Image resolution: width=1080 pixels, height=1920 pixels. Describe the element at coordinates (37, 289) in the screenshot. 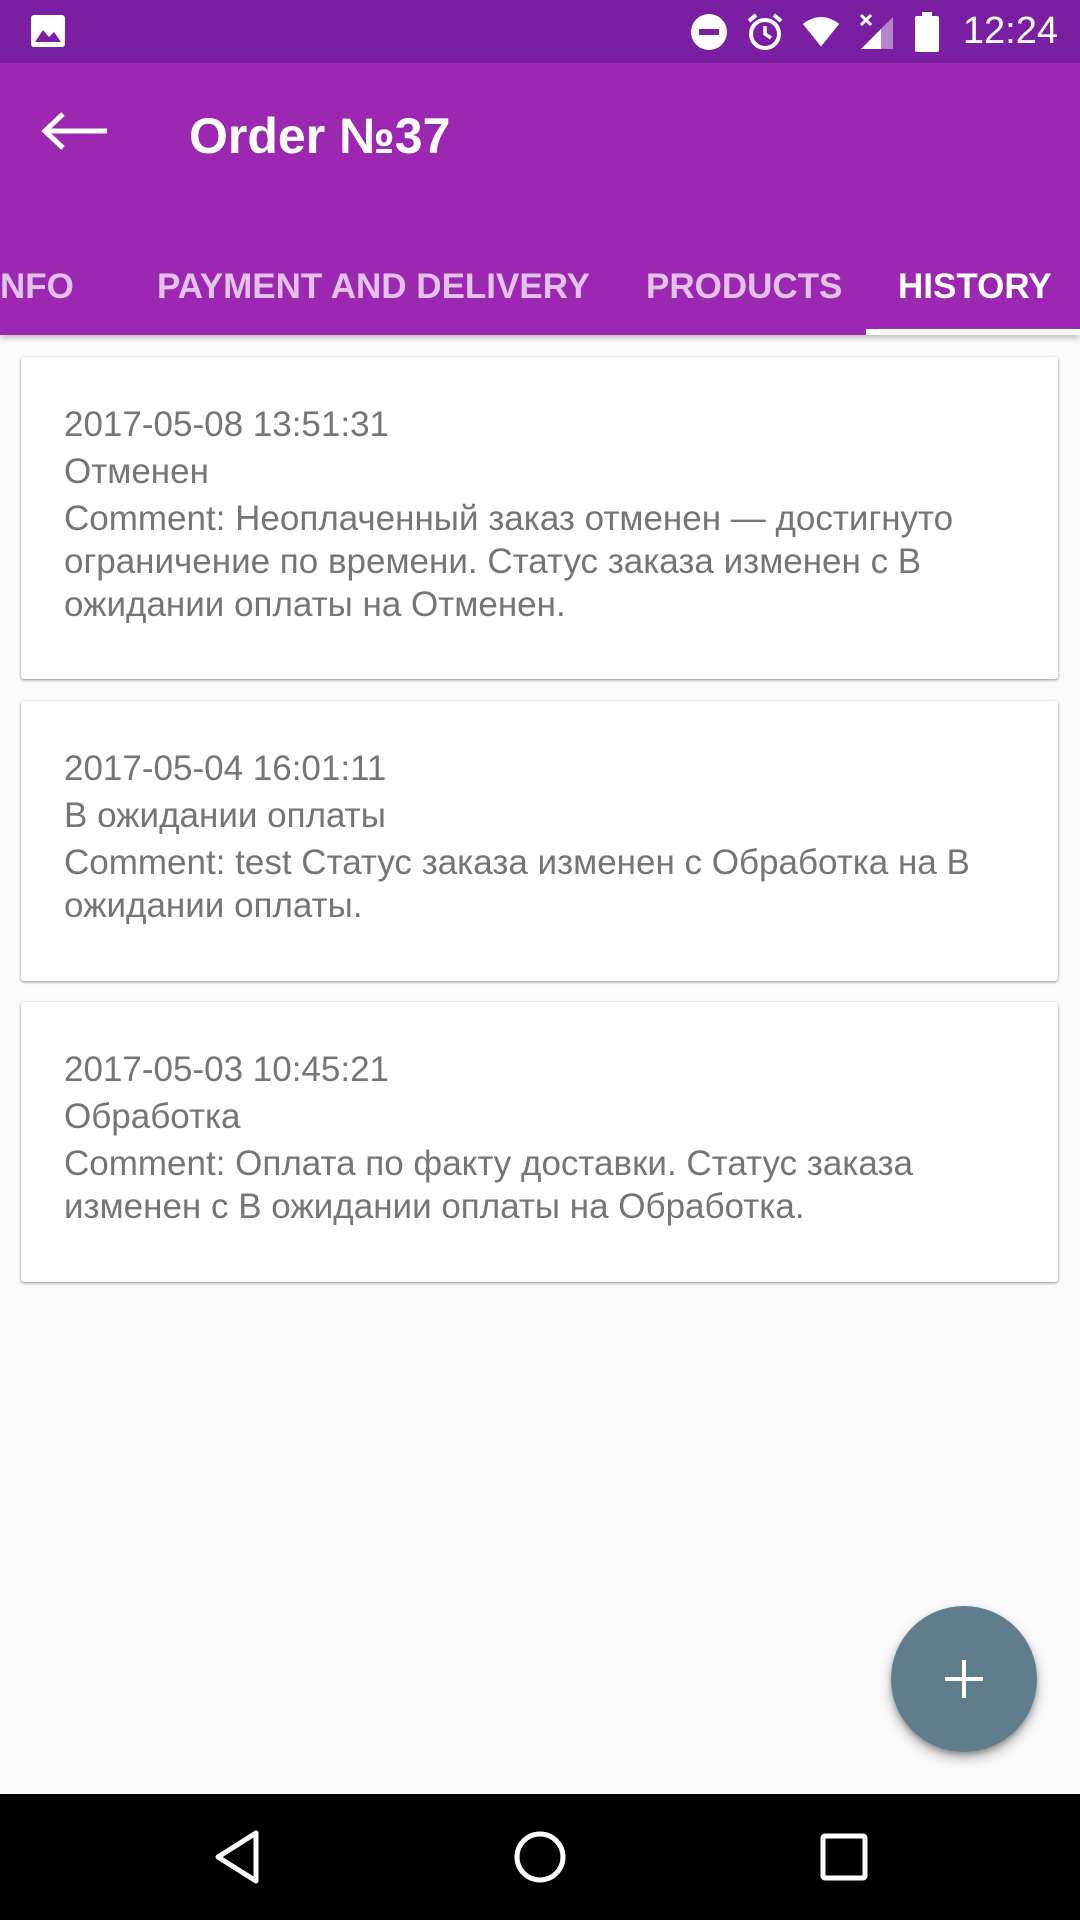

I see `tab-info: NFO` at that location.